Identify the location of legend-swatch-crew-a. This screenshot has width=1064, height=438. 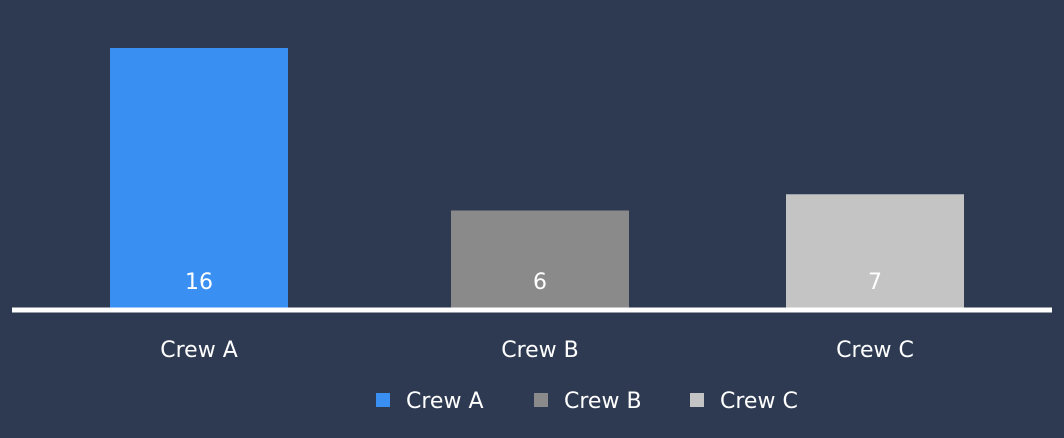
(383, 400).